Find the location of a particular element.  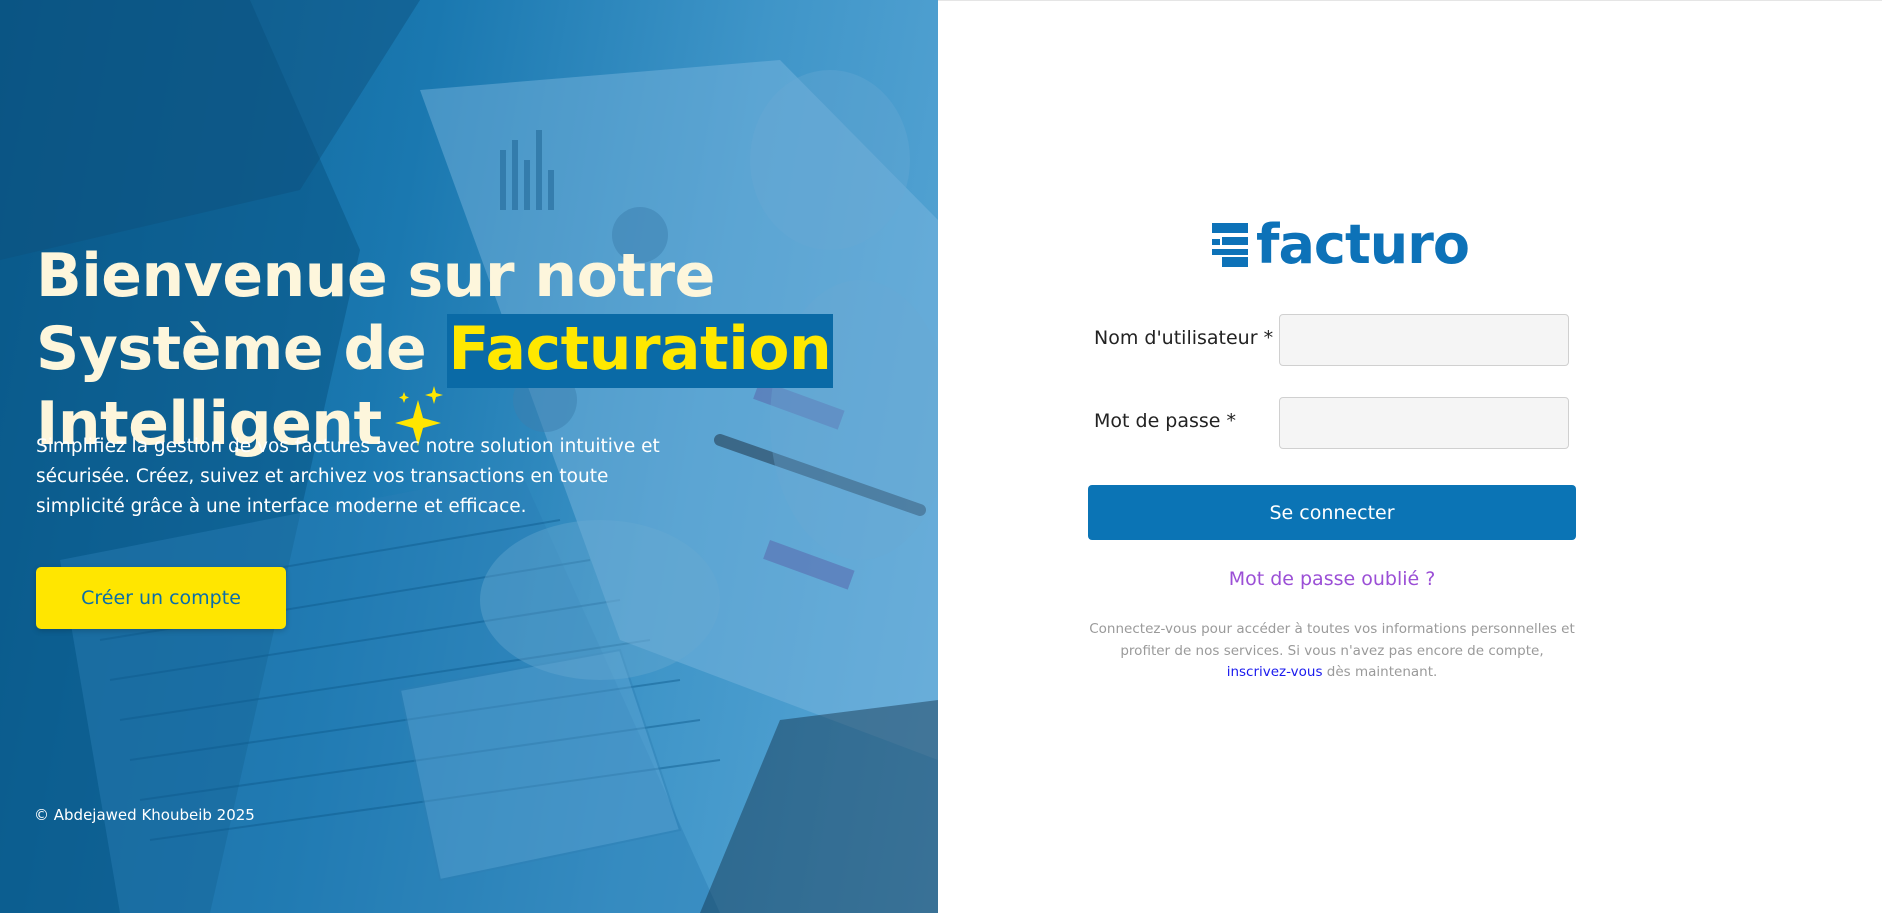

hero-title-highlight: Facturation is located at coordinates (640, 351).